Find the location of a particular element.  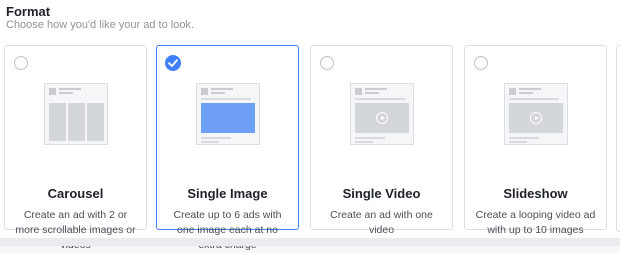

section-title: Format is located at coordinates (28, 11).